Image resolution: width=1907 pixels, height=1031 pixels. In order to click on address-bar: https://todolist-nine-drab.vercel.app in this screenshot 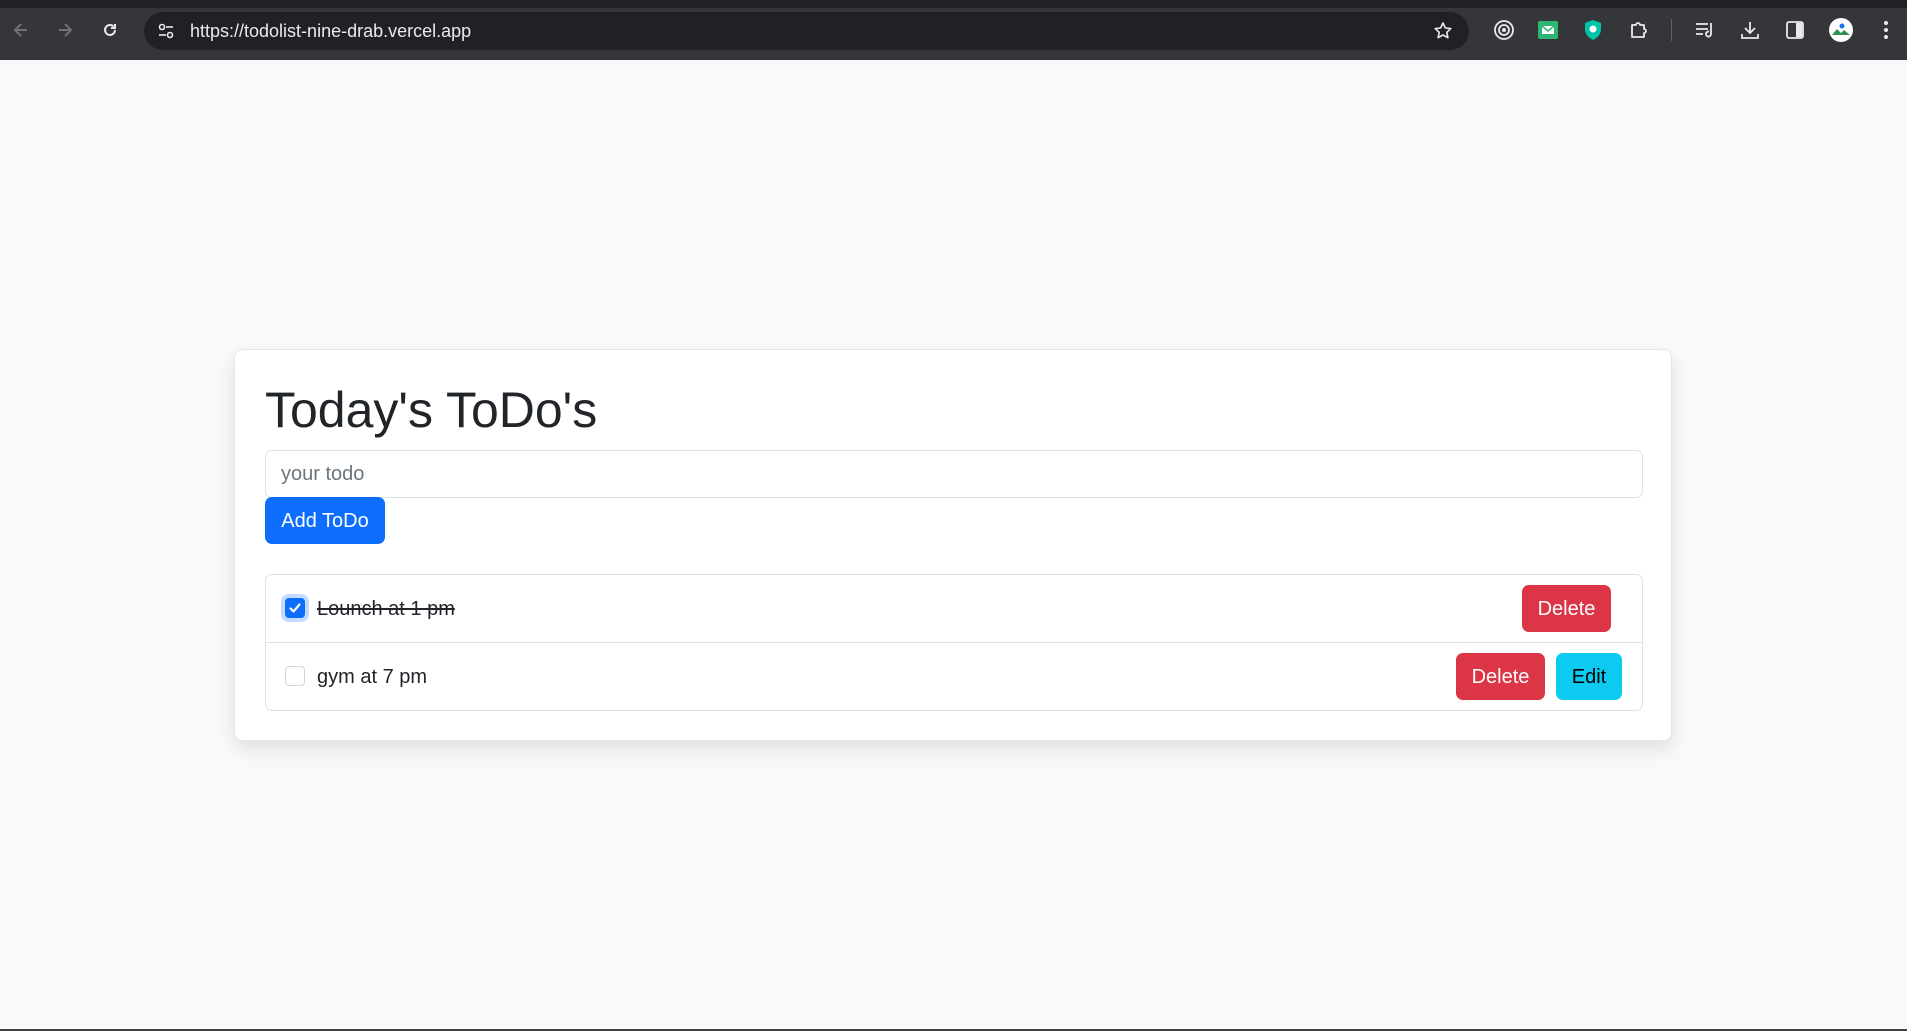, I will do `click(806, 31)`.